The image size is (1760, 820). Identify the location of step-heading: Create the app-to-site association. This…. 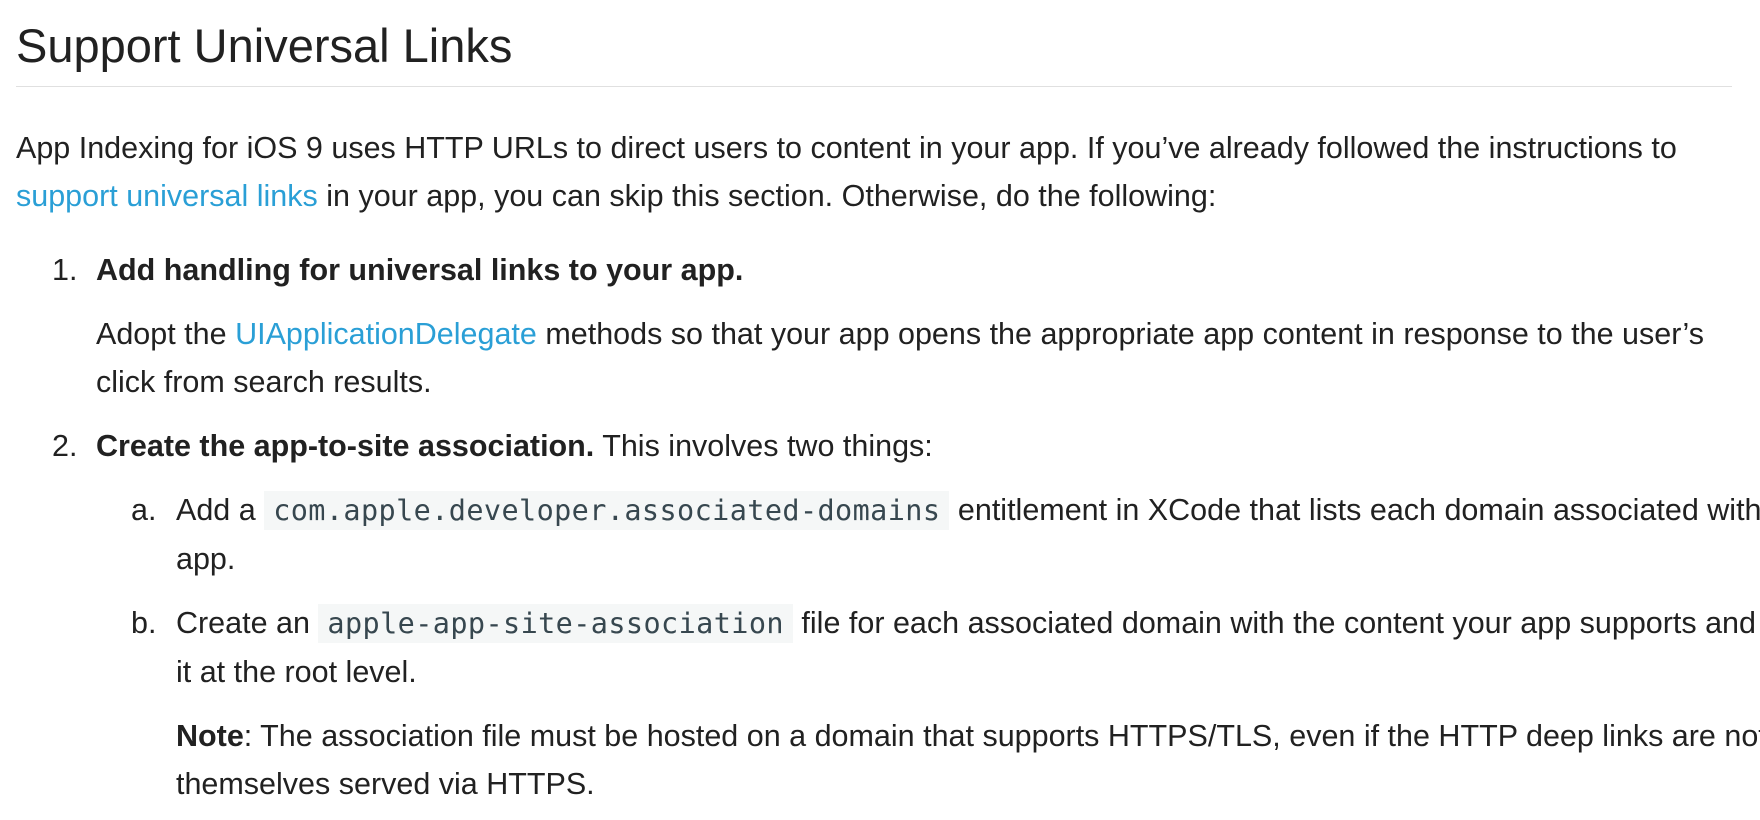
(921, 446).